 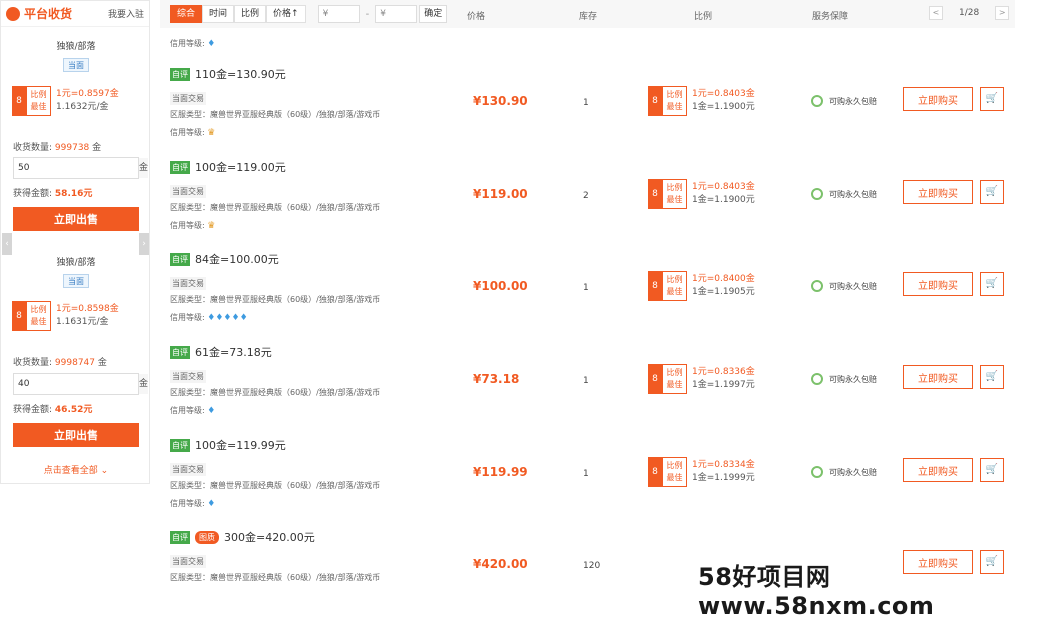 I want to click on listing-title: 自评 图质 300金=420.00元, so click(x=242, y=537).